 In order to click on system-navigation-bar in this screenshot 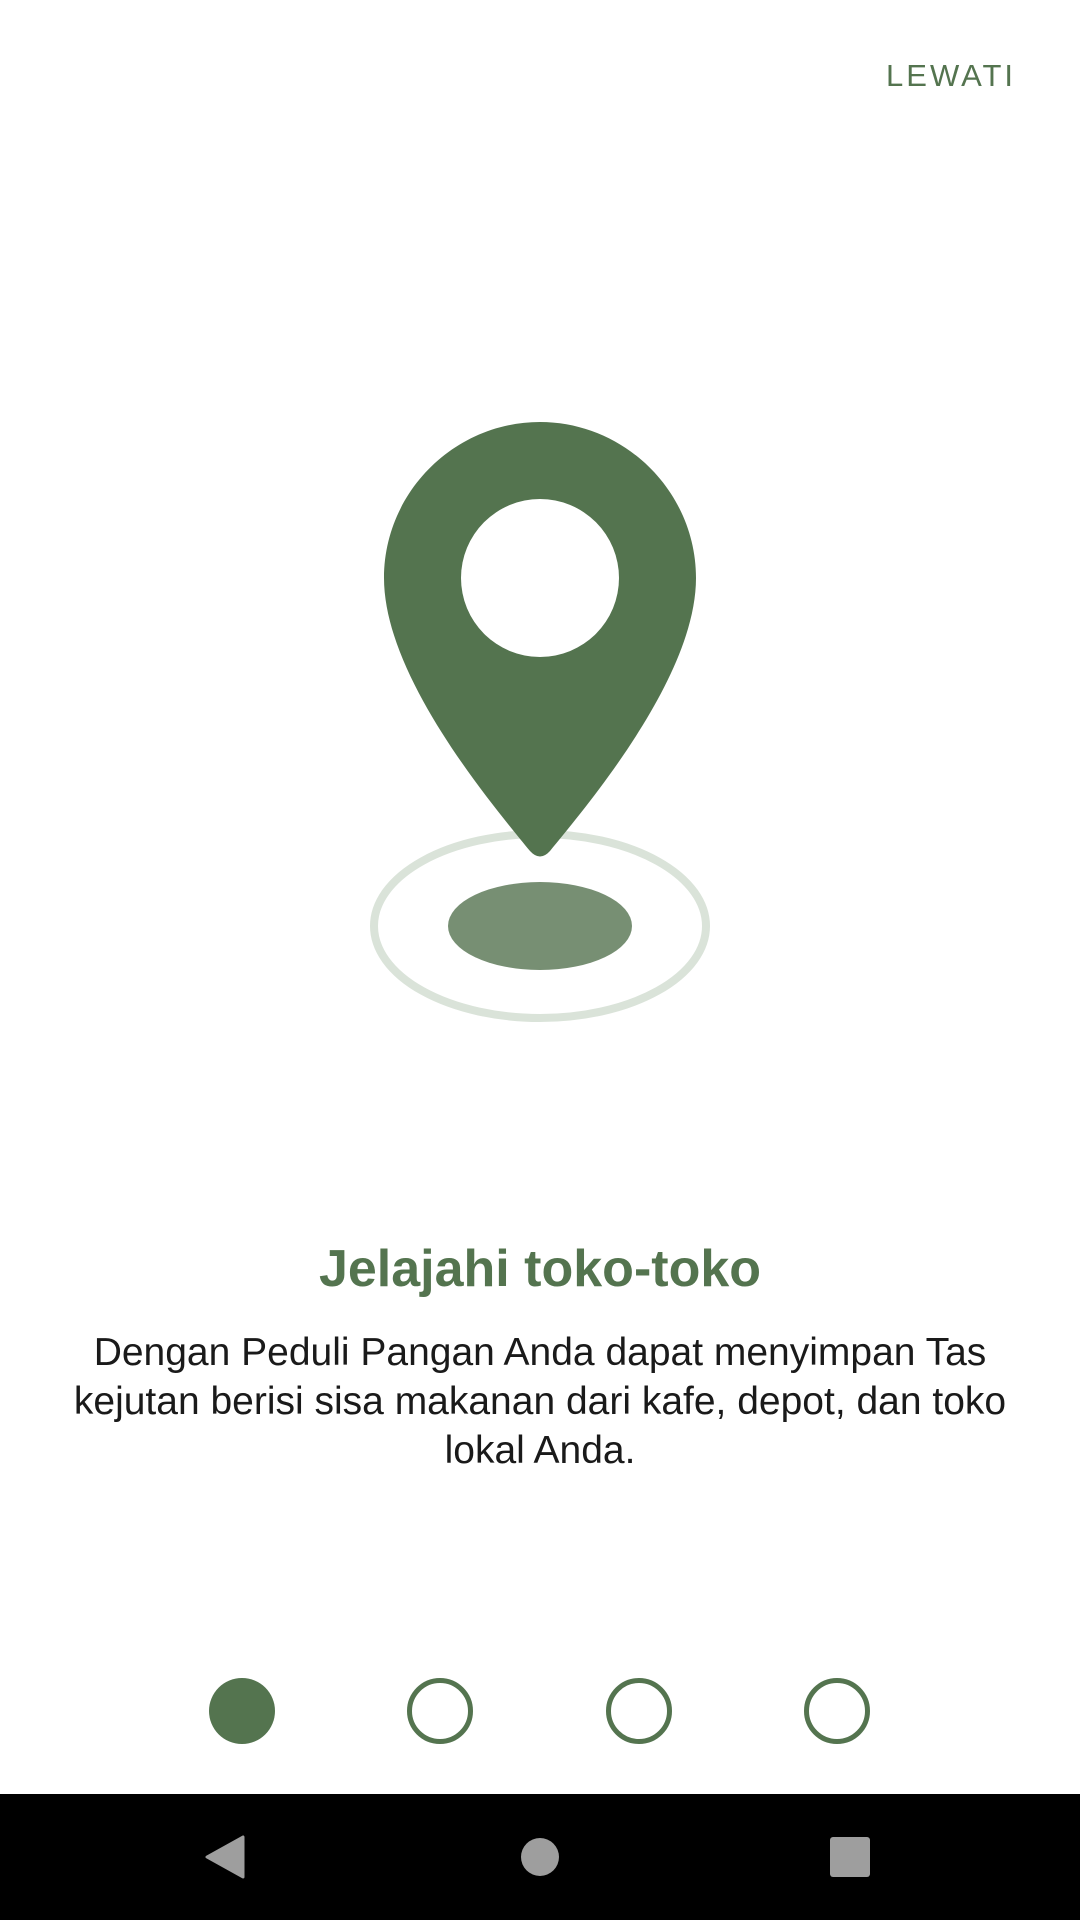, I will do `click(540, 1857)`.